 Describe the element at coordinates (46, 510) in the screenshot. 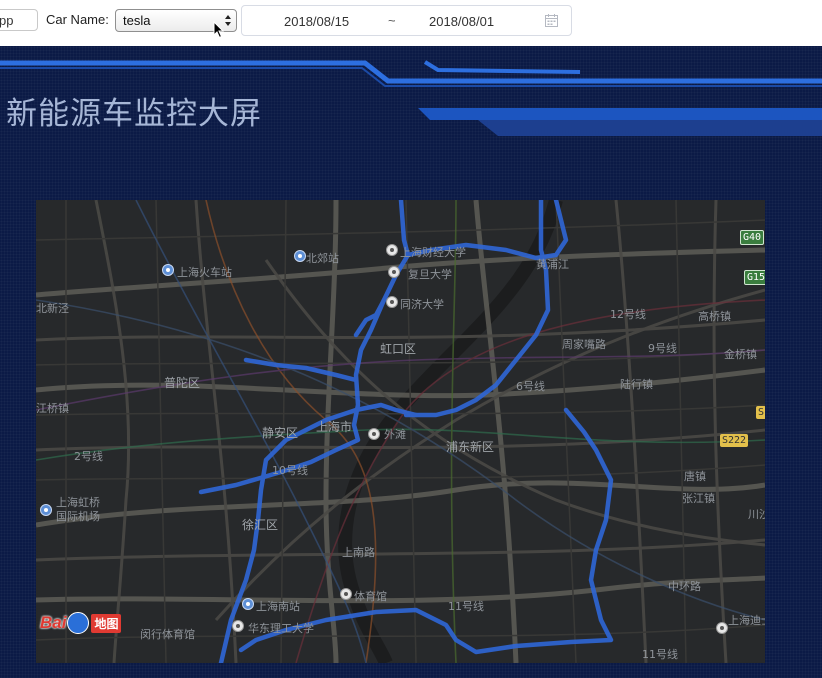

I see `airport-icon` at that location.